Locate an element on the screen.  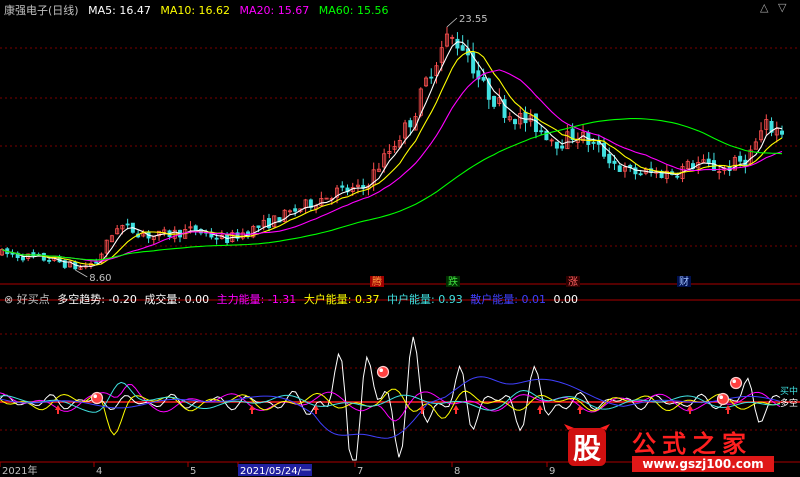
low-pointer is located at coordinates (81, 273).